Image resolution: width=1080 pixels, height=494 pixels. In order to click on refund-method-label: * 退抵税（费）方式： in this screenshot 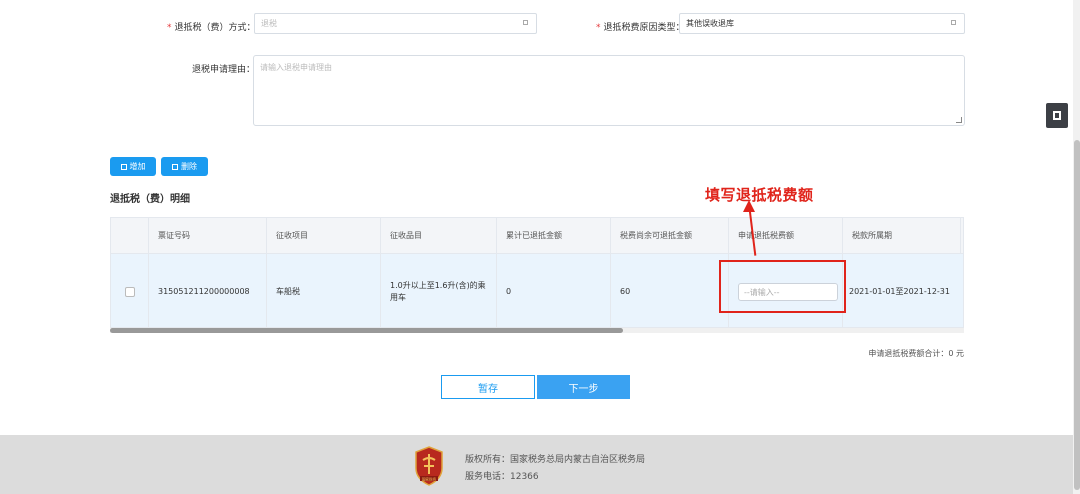, I will do `click(211, 28)`.